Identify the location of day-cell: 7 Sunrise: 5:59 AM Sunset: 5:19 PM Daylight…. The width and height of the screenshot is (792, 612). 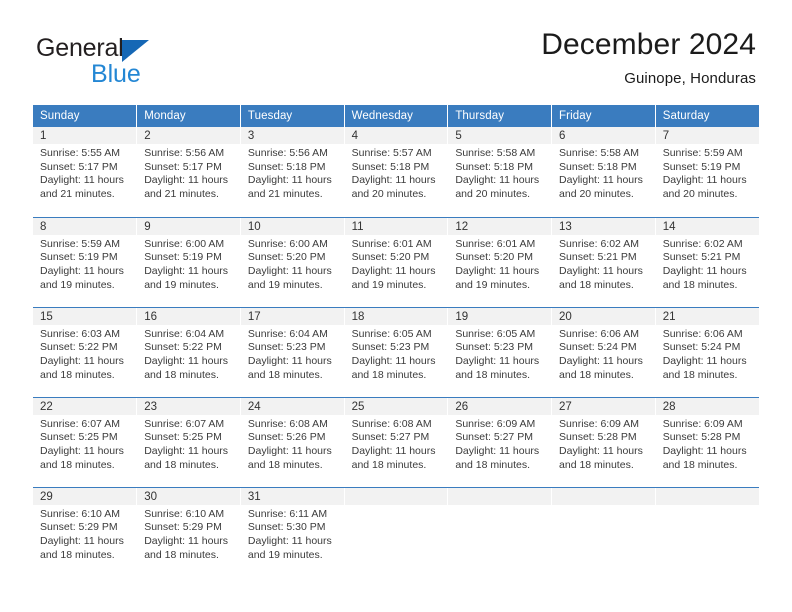
(707, 172).